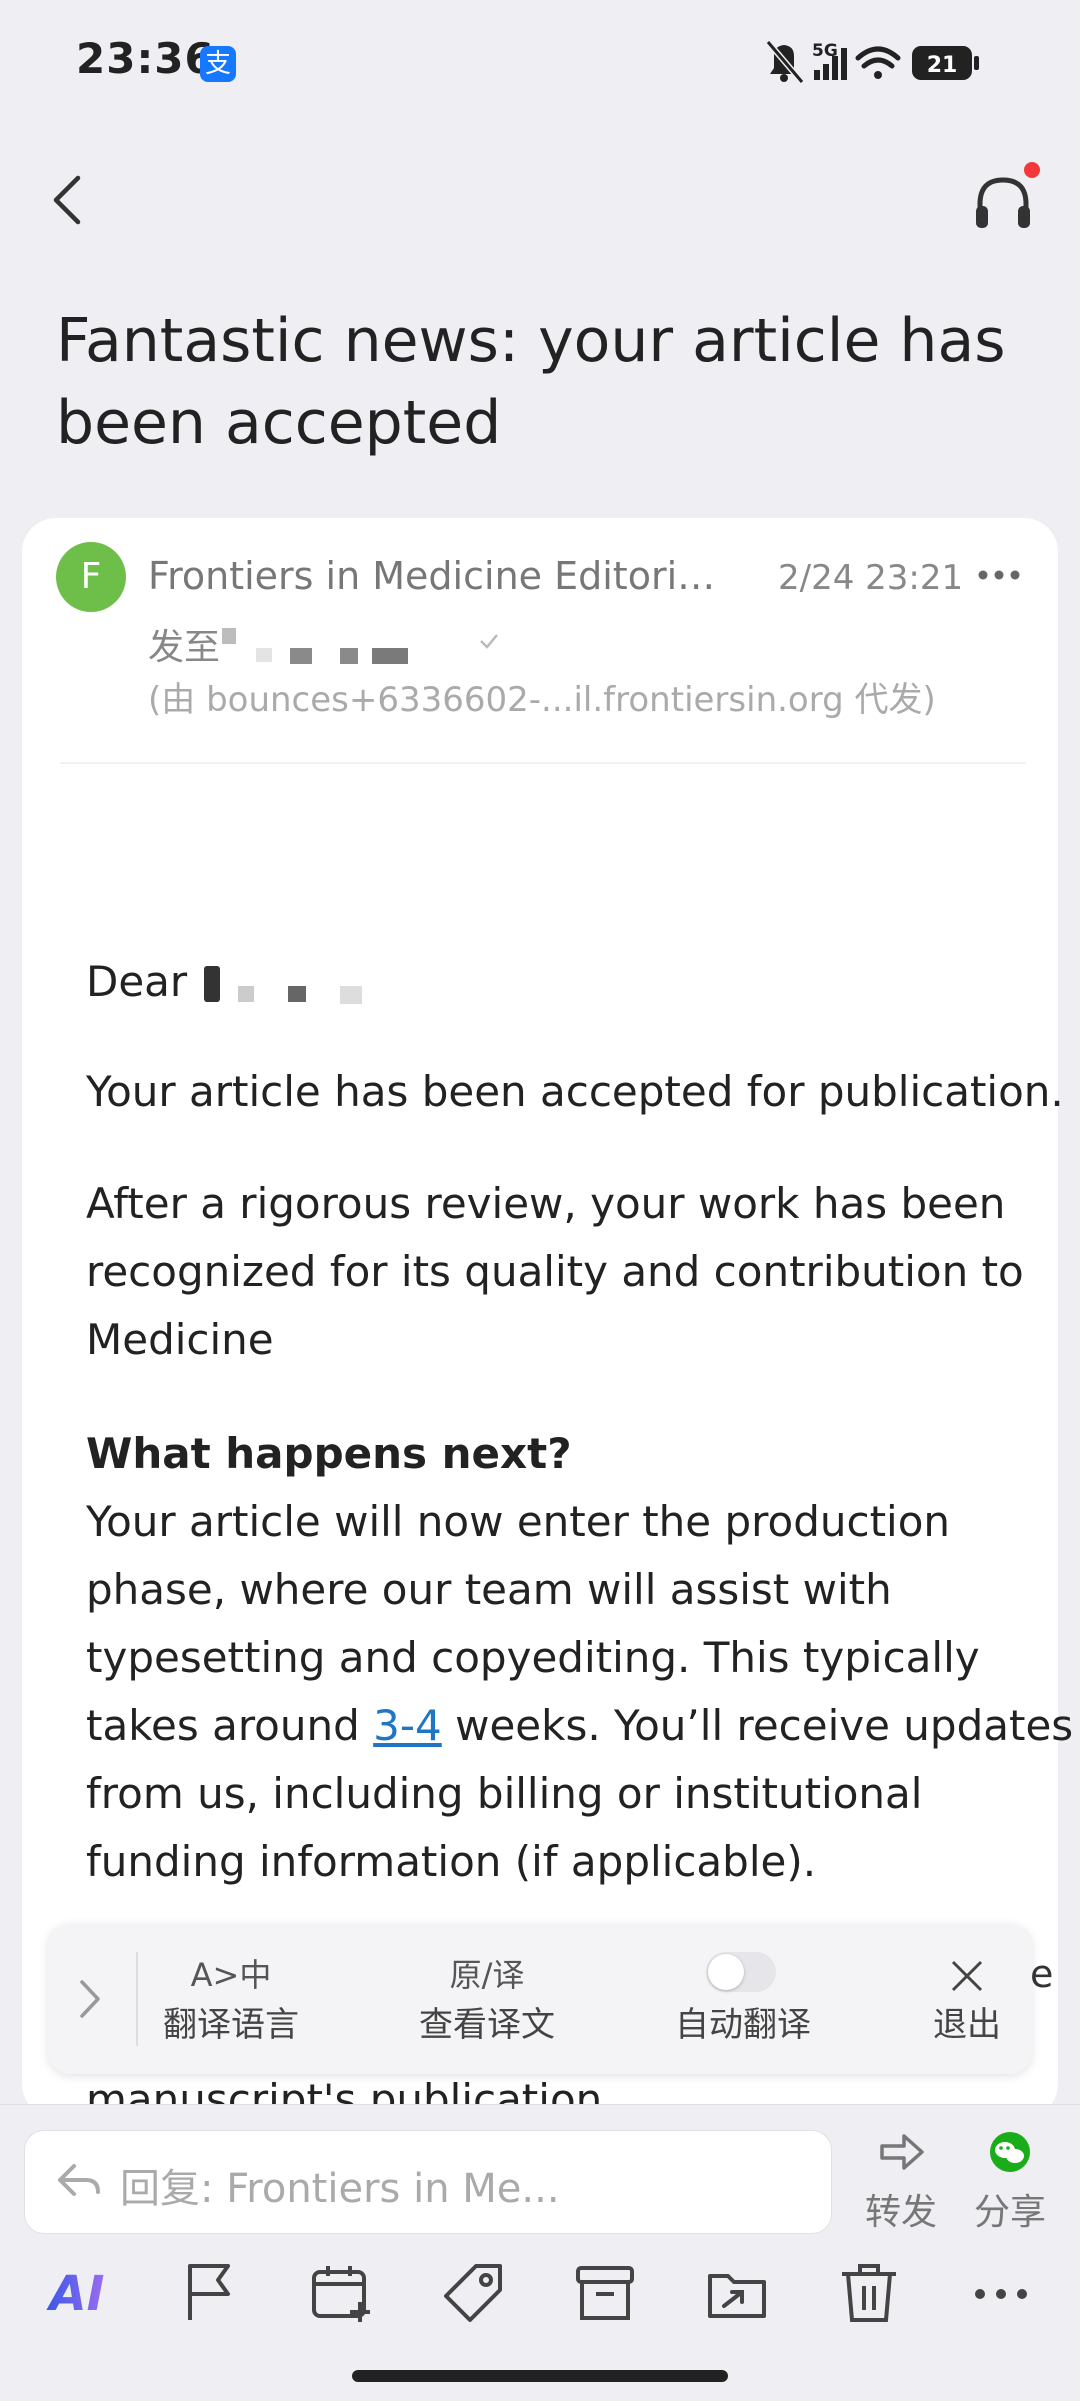 Image resolution: width=1080 pixels, height=2401 pixels. I want to click on back-arrow-icon, so click(68, 200).